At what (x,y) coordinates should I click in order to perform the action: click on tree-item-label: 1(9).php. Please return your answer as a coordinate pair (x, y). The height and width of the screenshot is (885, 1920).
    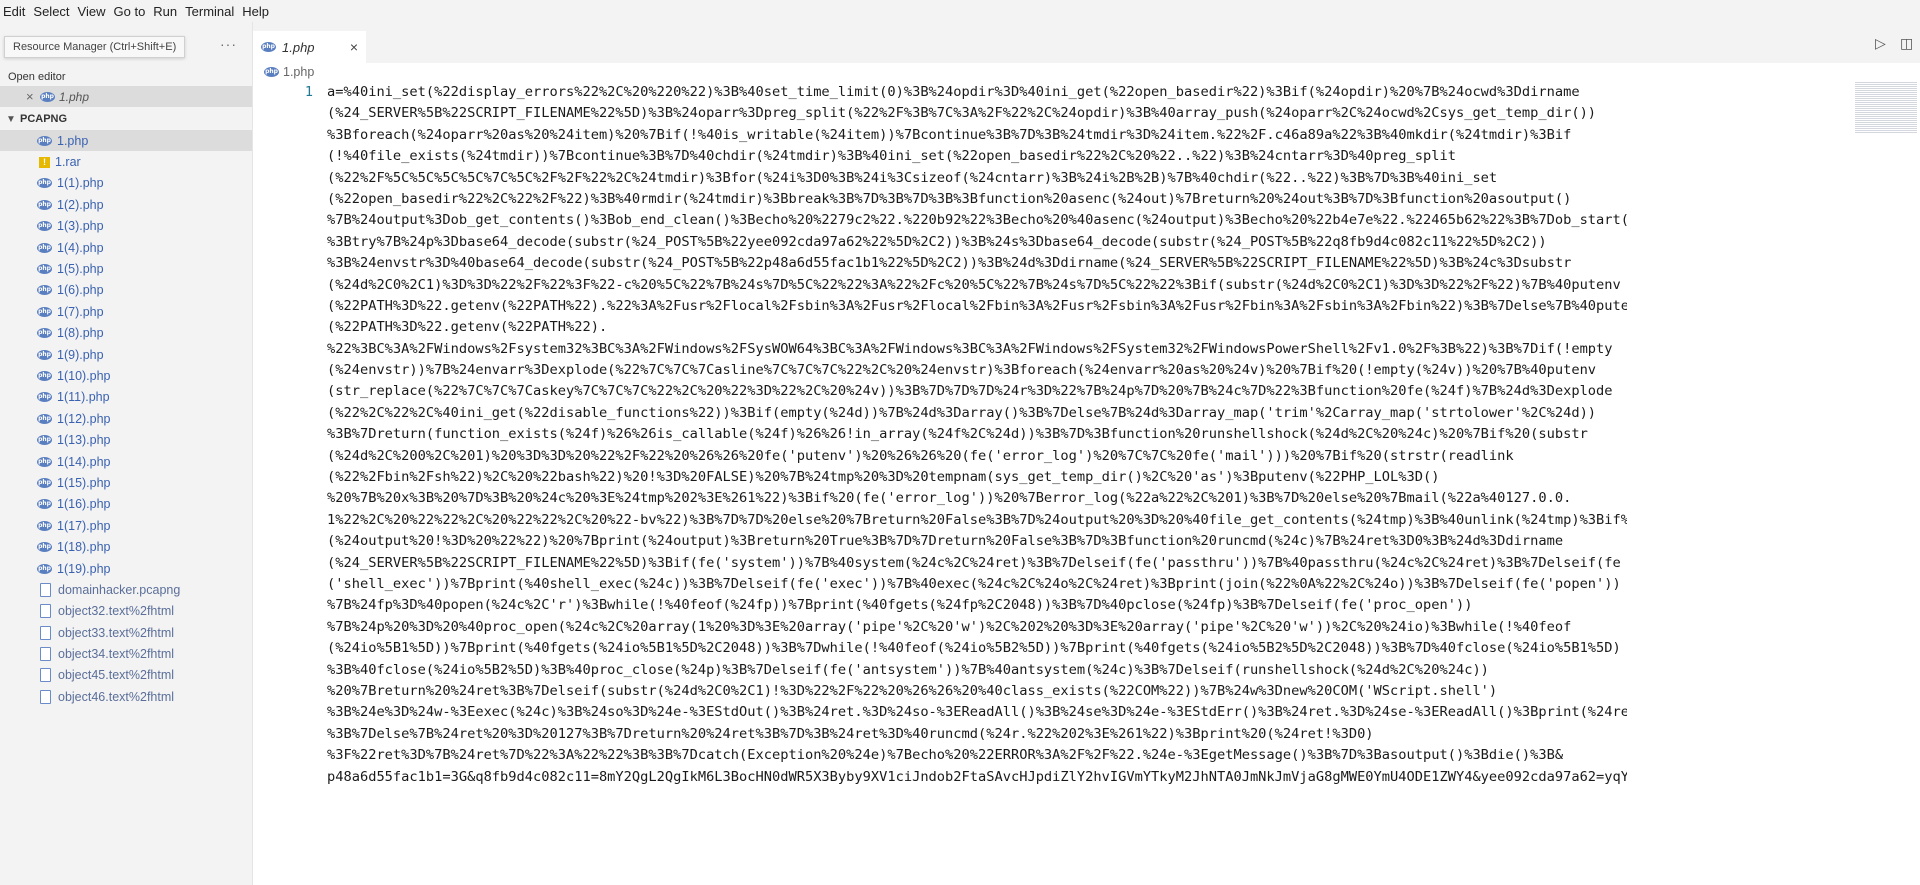
    Looking at the image, I should click on (80, 354).